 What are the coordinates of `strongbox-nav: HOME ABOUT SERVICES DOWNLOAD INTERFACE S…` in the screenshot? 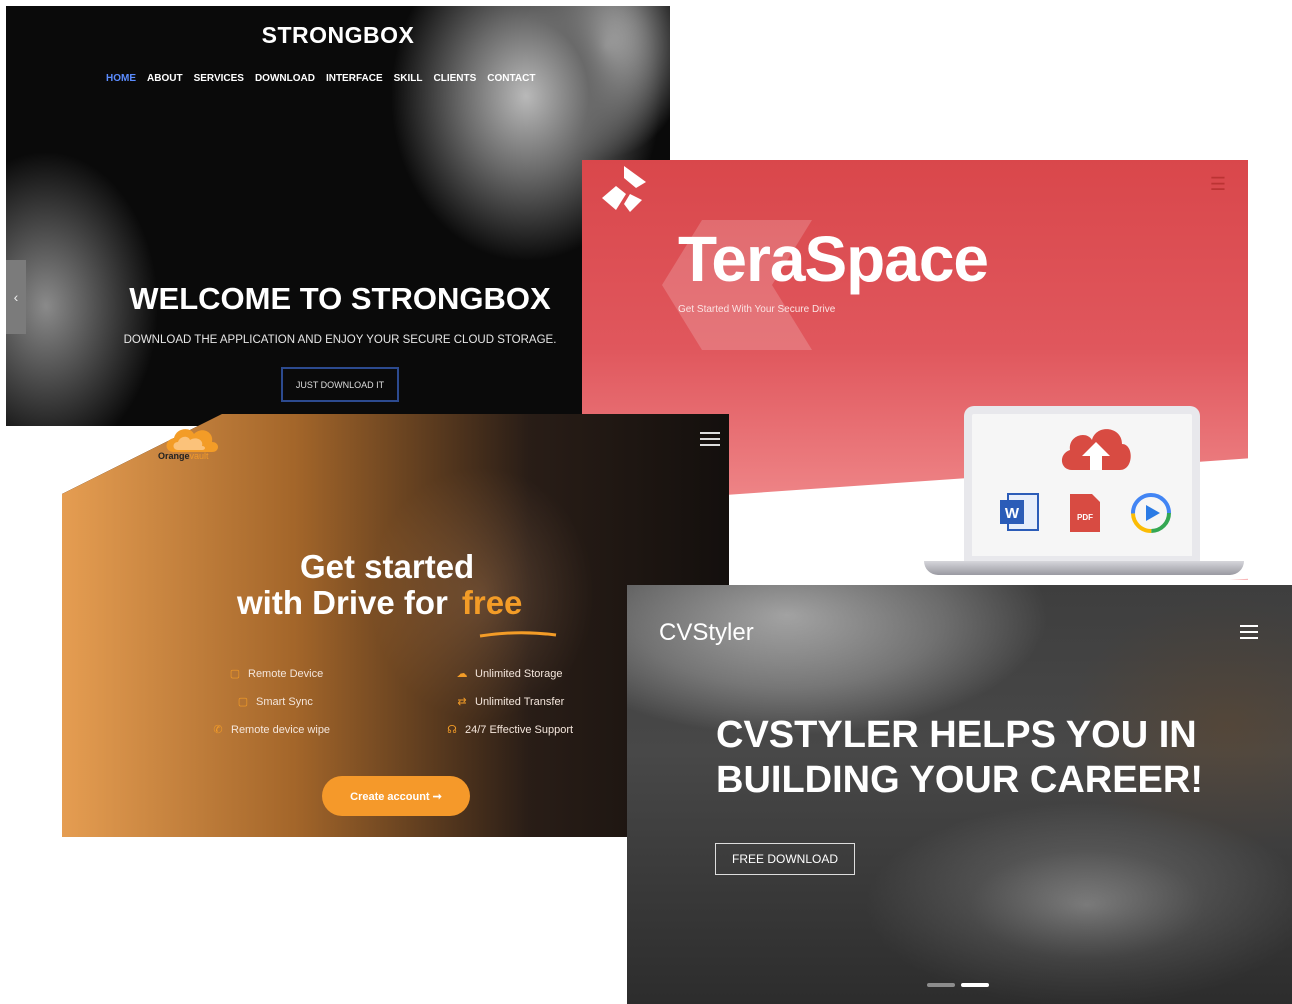 It's located at (320, 78).